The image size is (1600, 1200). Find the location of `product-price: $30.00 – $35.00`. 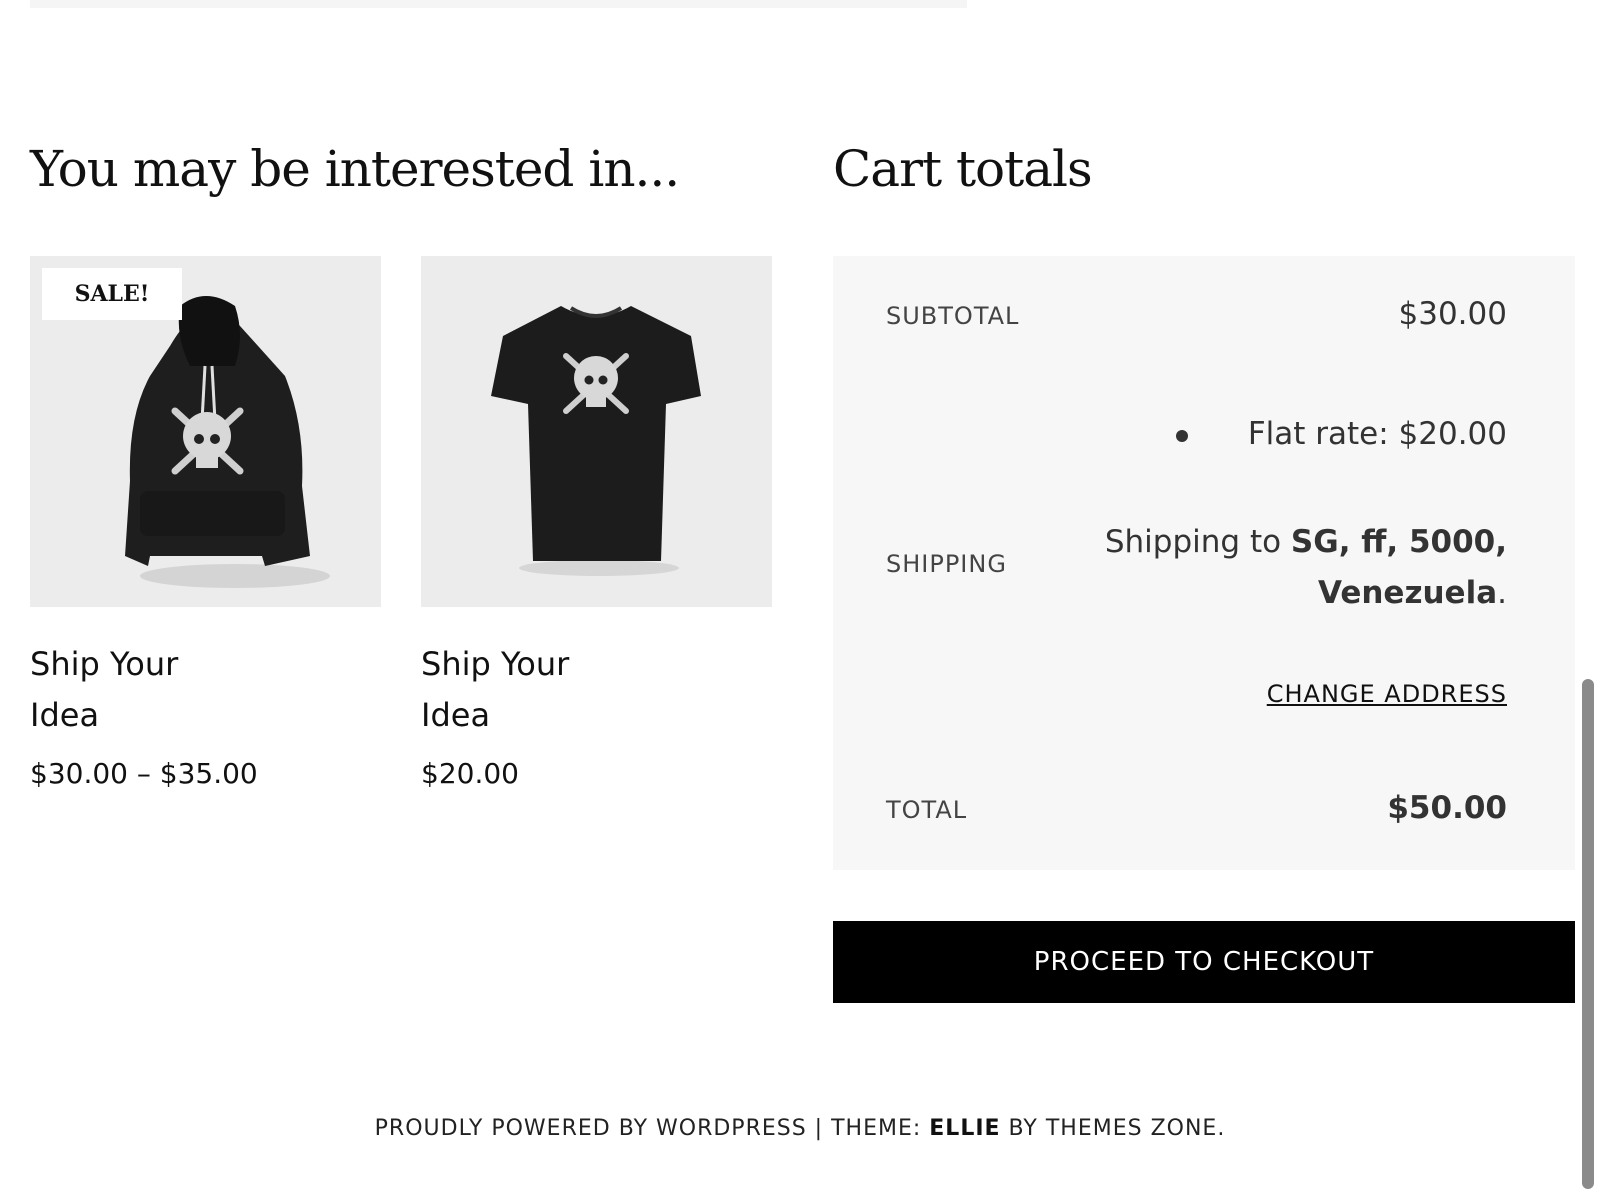

product-price: $30.00 – $35.00 is located at coordinates (144, 773).